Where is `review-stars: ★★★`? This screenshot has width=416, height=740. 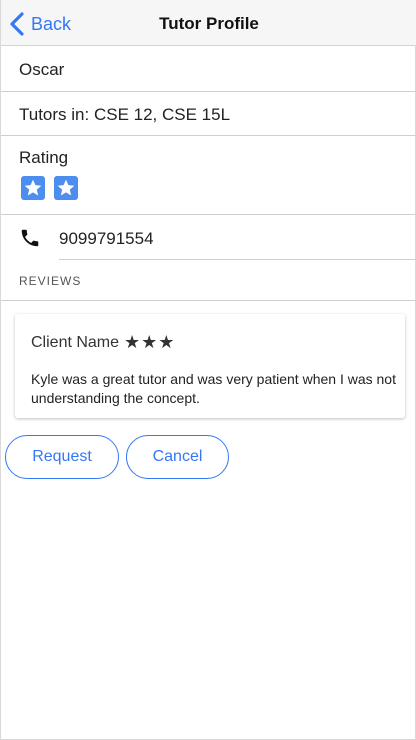
review-stars: ★★★ is located at coordinates (150, 342).